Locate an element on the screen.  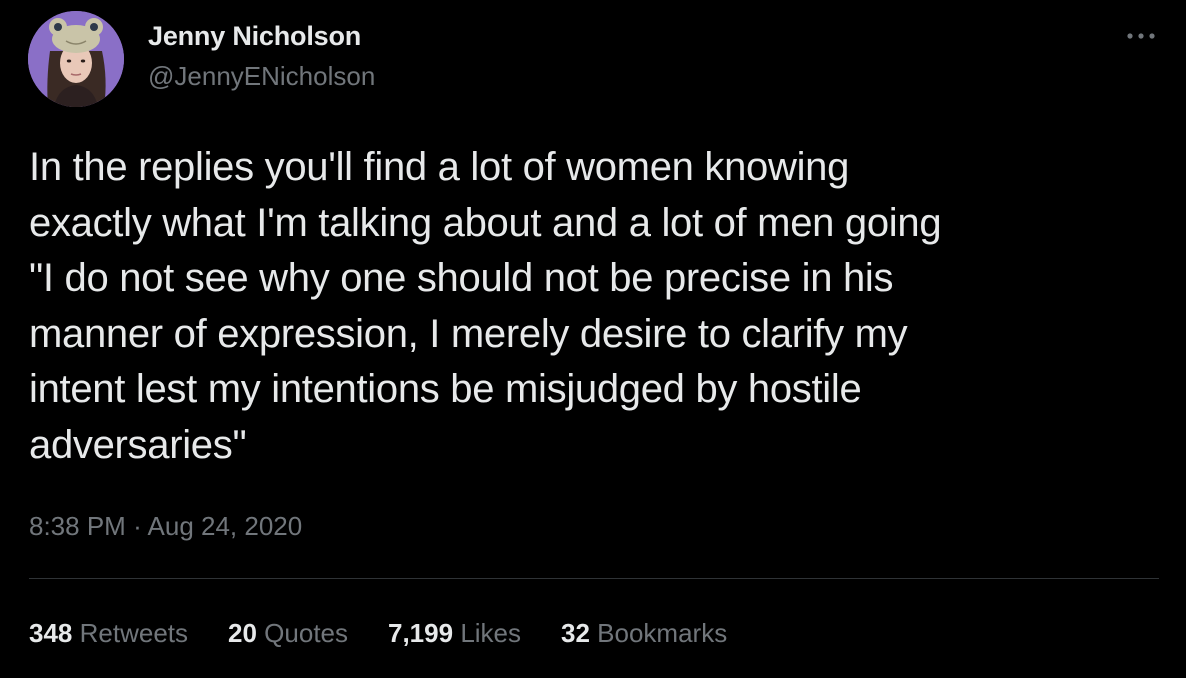
user-handle: @JennyENicholson is located at coordinates (261, 76).